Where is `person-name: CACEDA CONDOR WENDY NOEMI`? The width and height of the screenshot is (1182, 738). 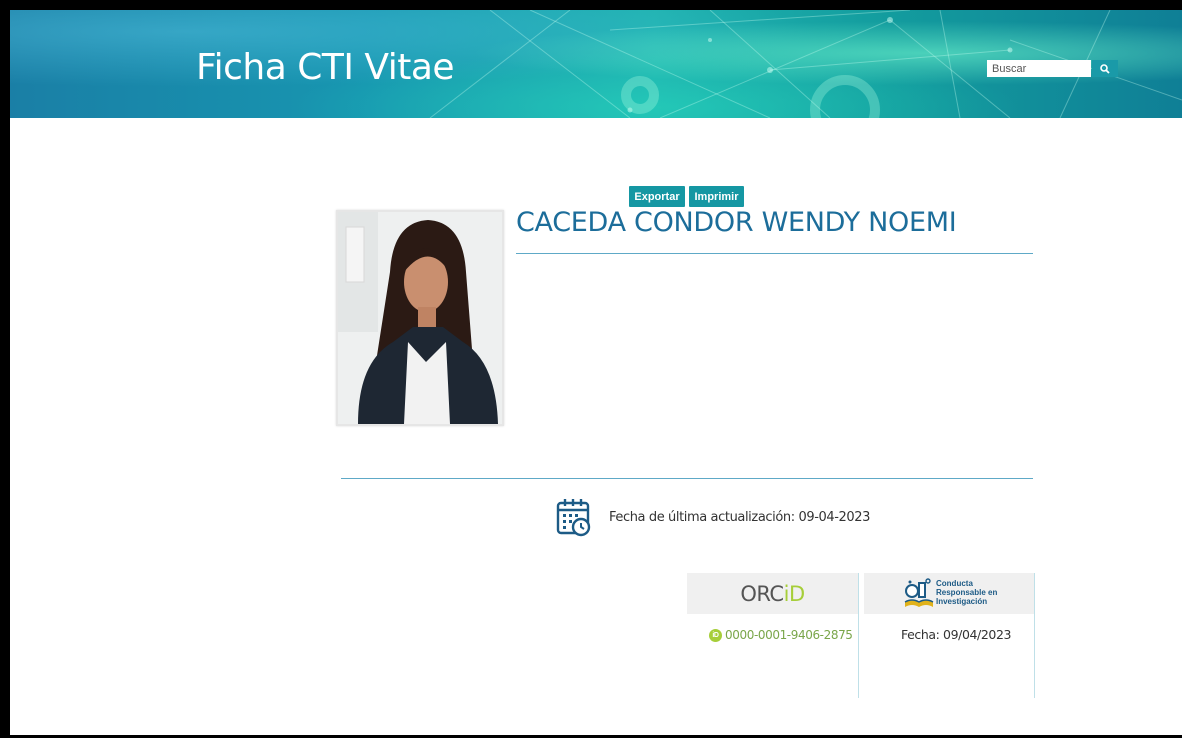 person-name: CACEDA CONDOR WENDY NOEMI is located at coordinates (736, 222).